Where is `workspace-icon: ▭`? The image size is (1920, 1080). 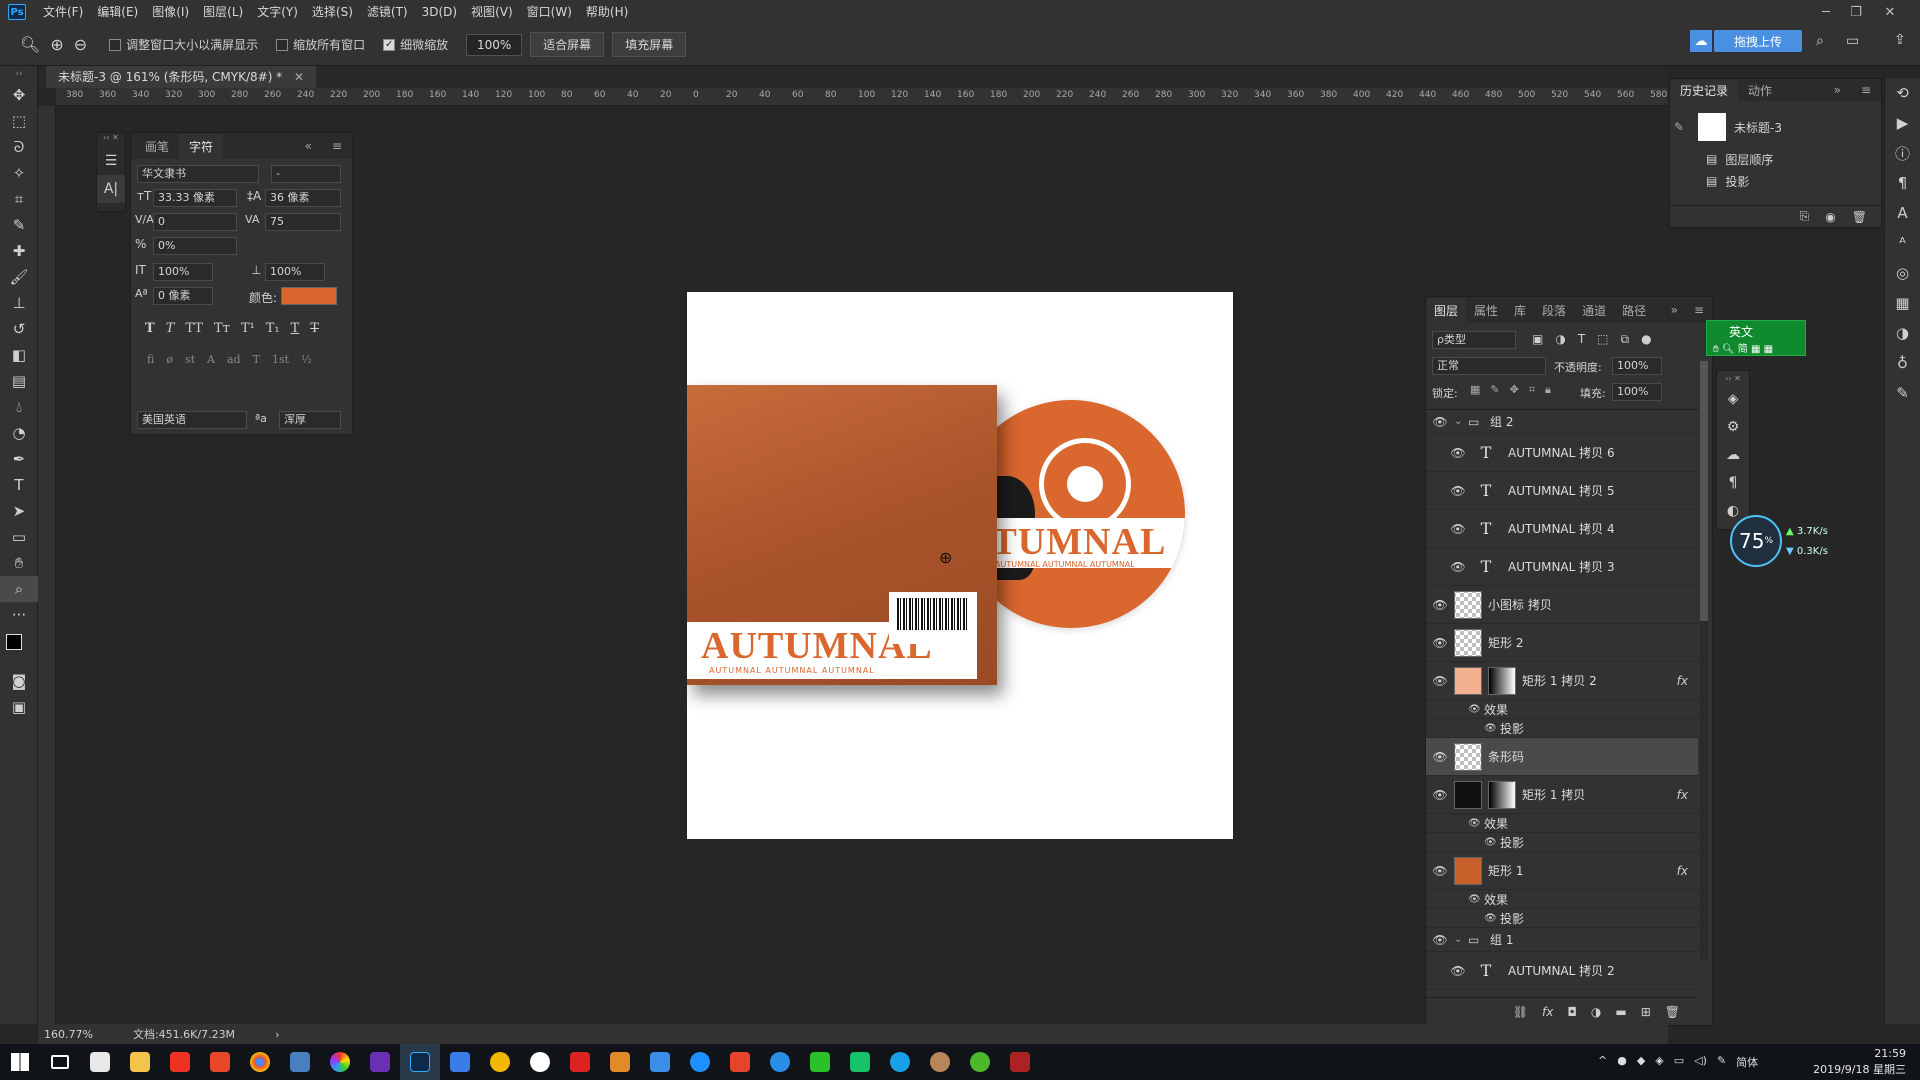
workspace-icon: ▭ is located at coordinates (1852, 41).